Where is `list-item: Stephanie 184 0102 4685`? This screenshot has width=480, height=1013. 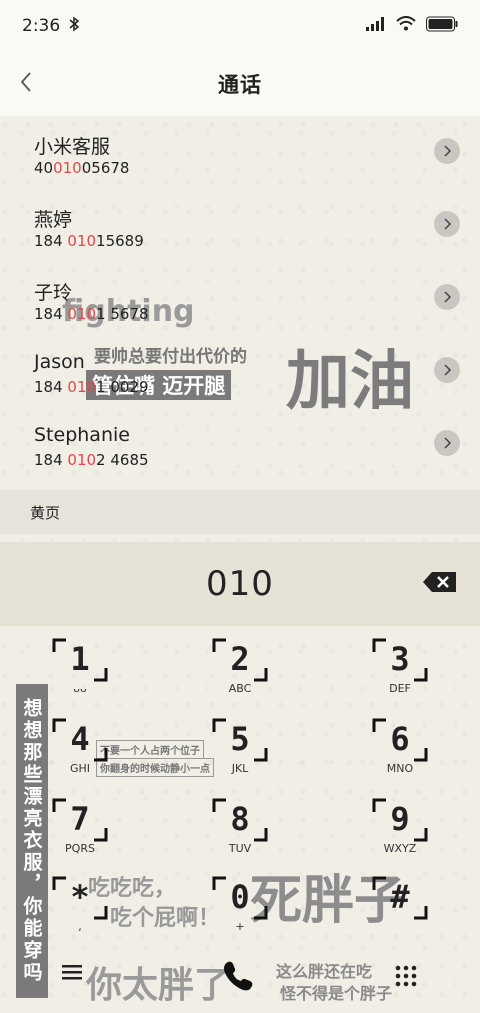
list-item: Stephanie 184 0102 4685 is located at coordinates (240, 444).